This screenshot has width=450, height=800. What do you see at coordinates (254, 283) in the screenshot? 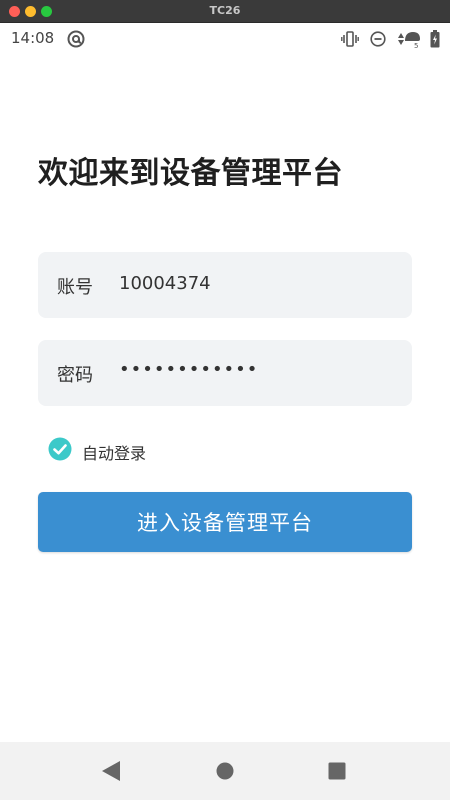
I see `account-input: 10004374` at bounding box center [254, 283].